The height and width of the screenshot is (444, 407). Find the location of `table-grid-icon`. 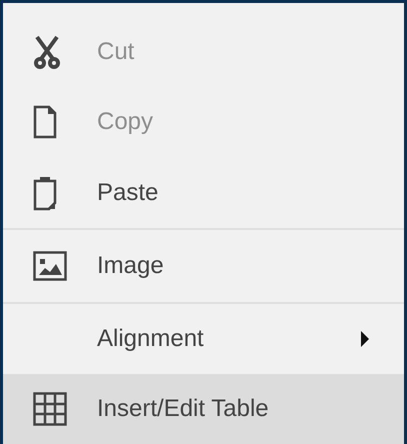

table-grid-icon is located at coordinates (50, 409).